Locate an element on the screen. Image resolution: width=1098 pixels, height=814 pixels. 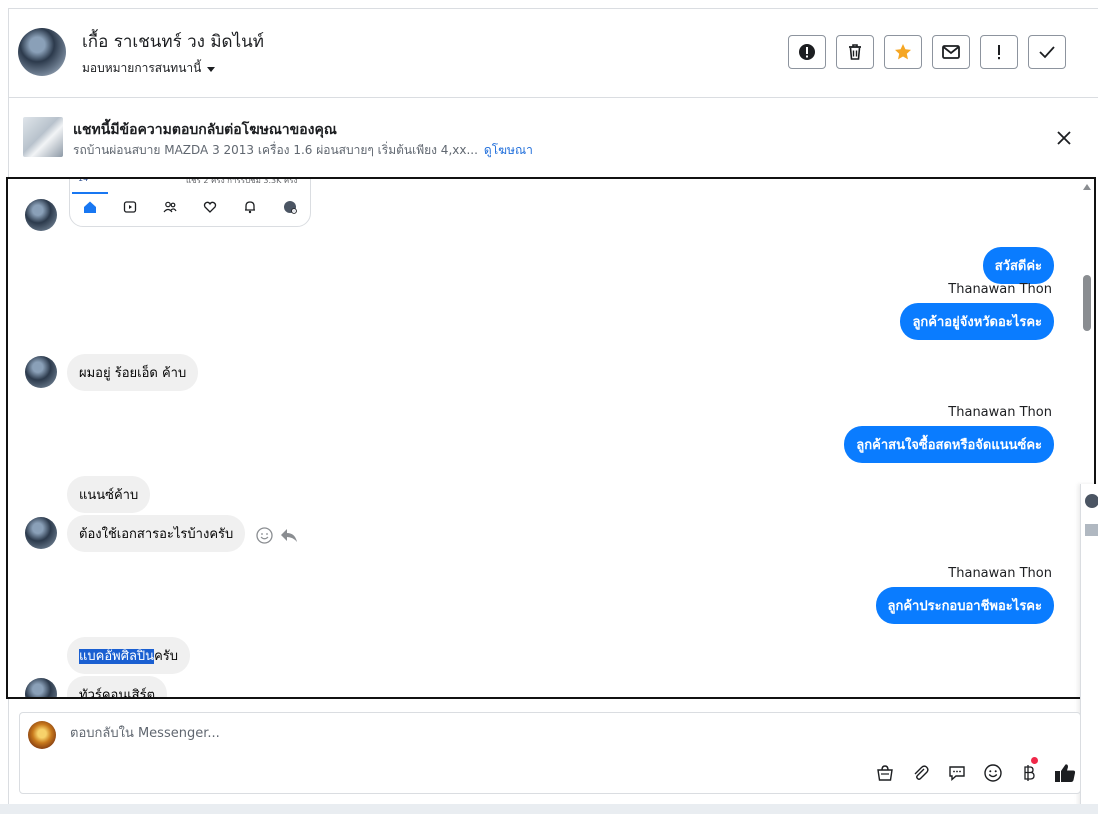
done-button is located at coordinates (1047, 52).